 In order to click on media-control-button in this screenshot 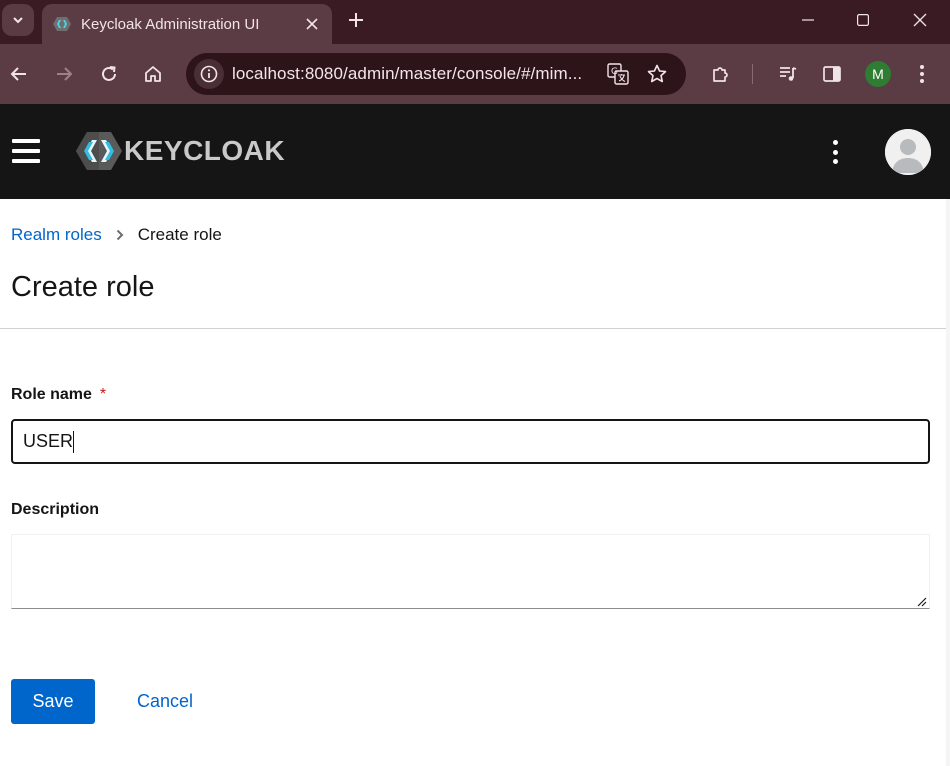, I will do `click(788, 74)`.